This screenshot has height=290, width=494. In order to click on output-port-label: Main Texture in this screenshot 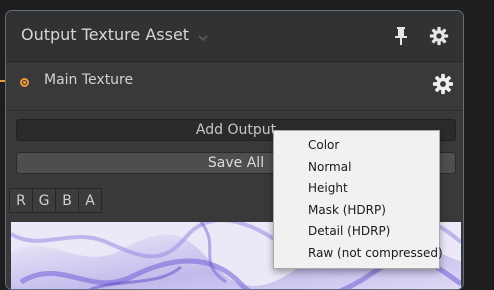, I will do `click(89, 80)`.